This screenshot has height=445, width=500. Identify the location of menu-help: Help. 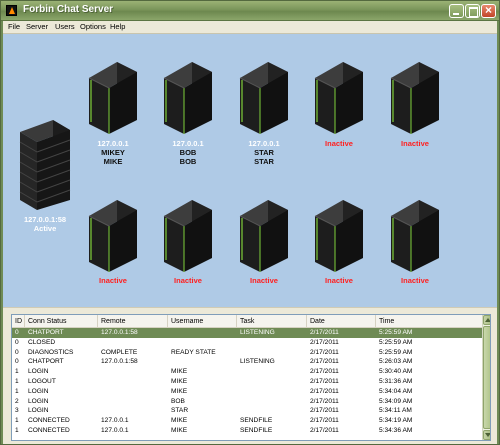
(117, 26).